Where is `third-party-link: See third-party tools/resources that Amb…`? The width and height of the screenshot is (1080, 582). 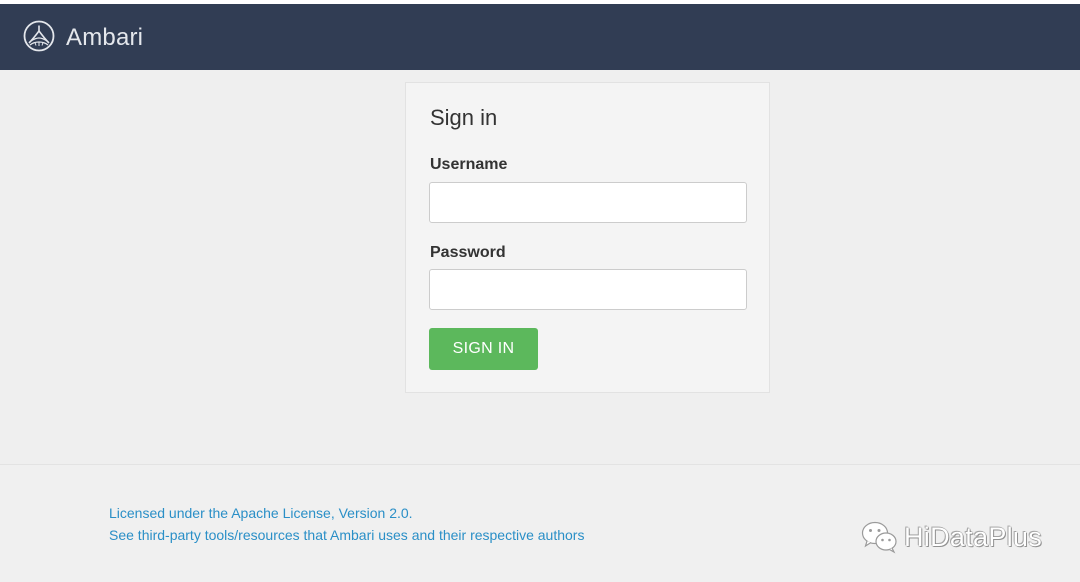 third-party-link: See third-party tools/resources that Amb… is located at coordinates (346, 535).